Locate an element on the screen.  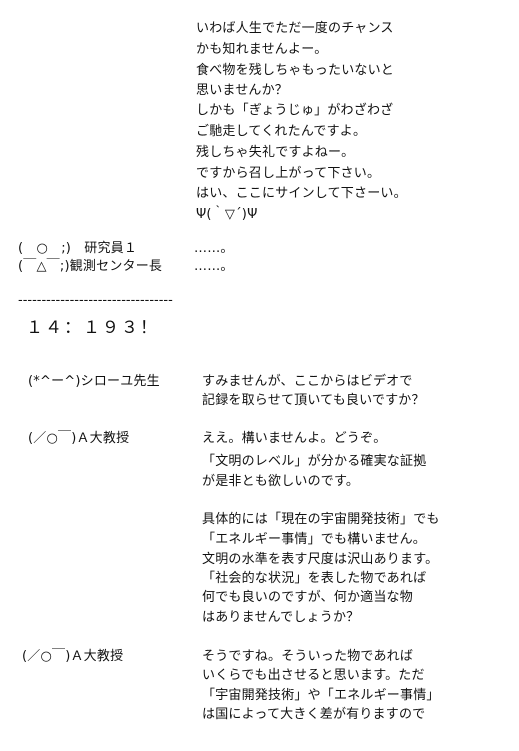
intro-line: はい、ここにサインして下さーい。 is located at coordinates (301, 193).